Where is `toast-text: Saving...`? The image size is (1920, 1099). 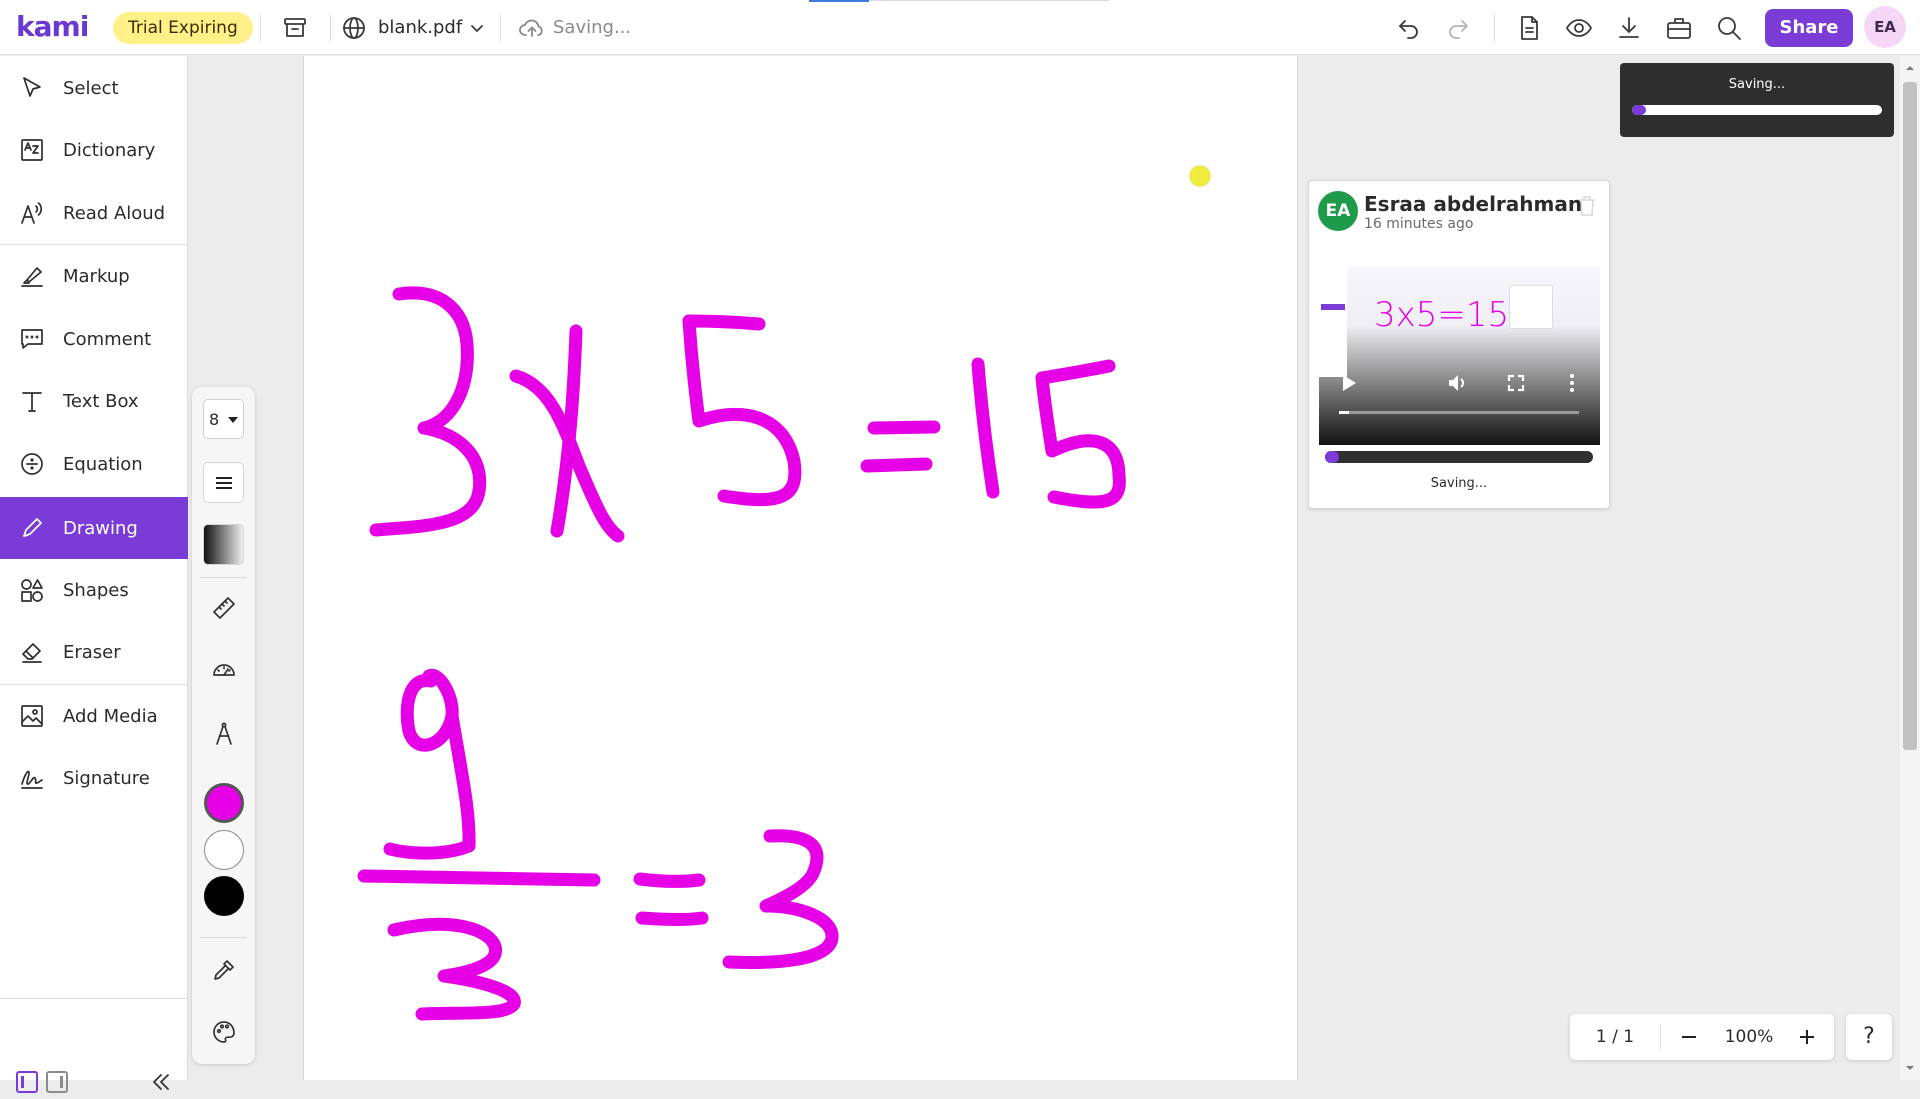
toast-text: Saving... is located at coordinates (1757, 84).